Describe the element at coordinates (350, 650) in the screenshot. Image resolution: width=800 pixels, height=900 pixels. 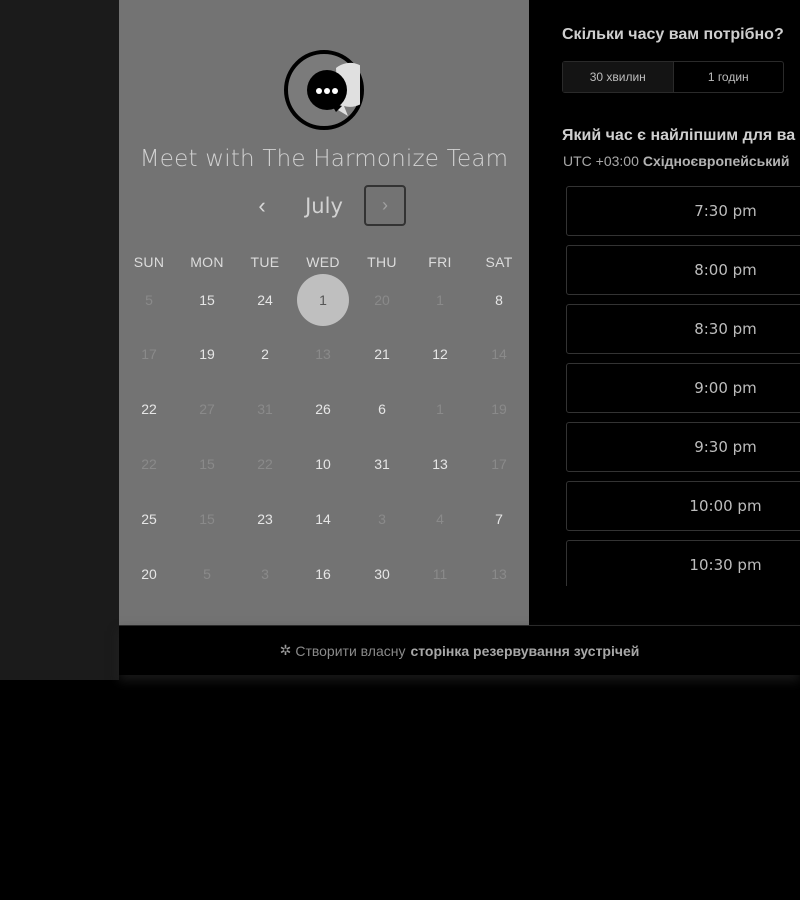
I see `footer-prefix: Створити власну` at that location.